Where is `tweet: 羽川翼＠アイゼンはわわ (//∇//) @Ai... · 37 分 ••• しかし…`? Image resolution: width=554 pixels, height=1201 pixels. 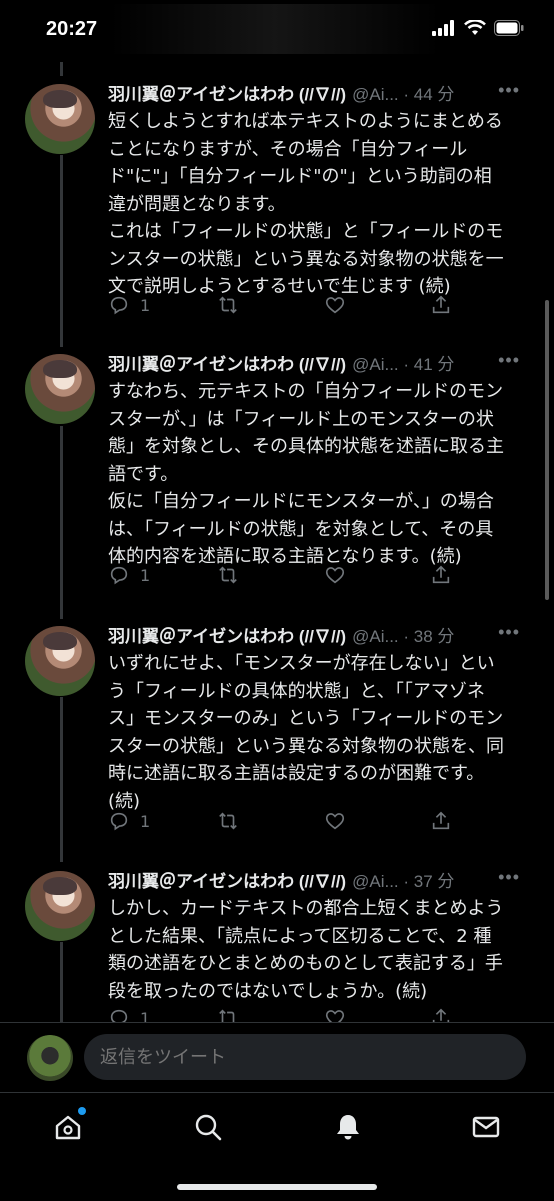 tweet: 羽川翼＠アイゼンはわわ (//∇//) @Ai... · 37 分 ••• しかし… is located at coordinates (277, 944).